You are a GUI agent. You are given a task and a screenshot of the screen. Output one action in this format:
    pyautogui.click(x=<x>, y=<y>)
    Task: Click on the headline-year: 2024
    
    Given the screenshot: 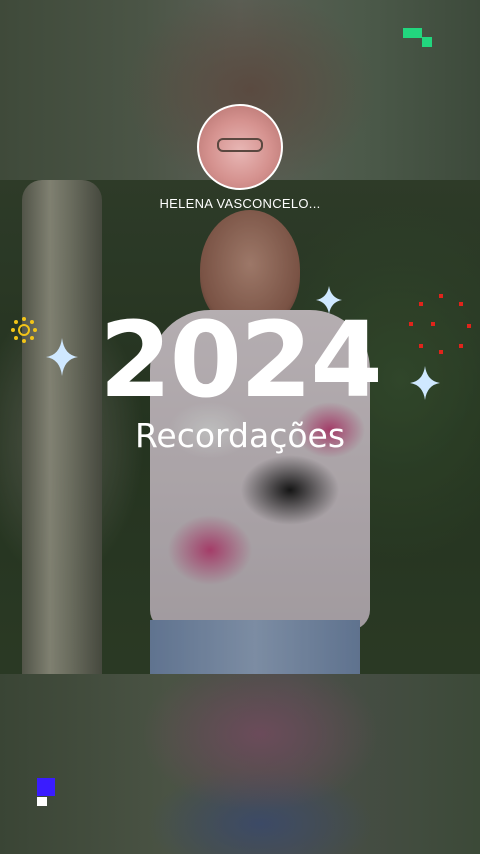 What is the action you would take?
    pyautogui.click(x=240, y=360)
    